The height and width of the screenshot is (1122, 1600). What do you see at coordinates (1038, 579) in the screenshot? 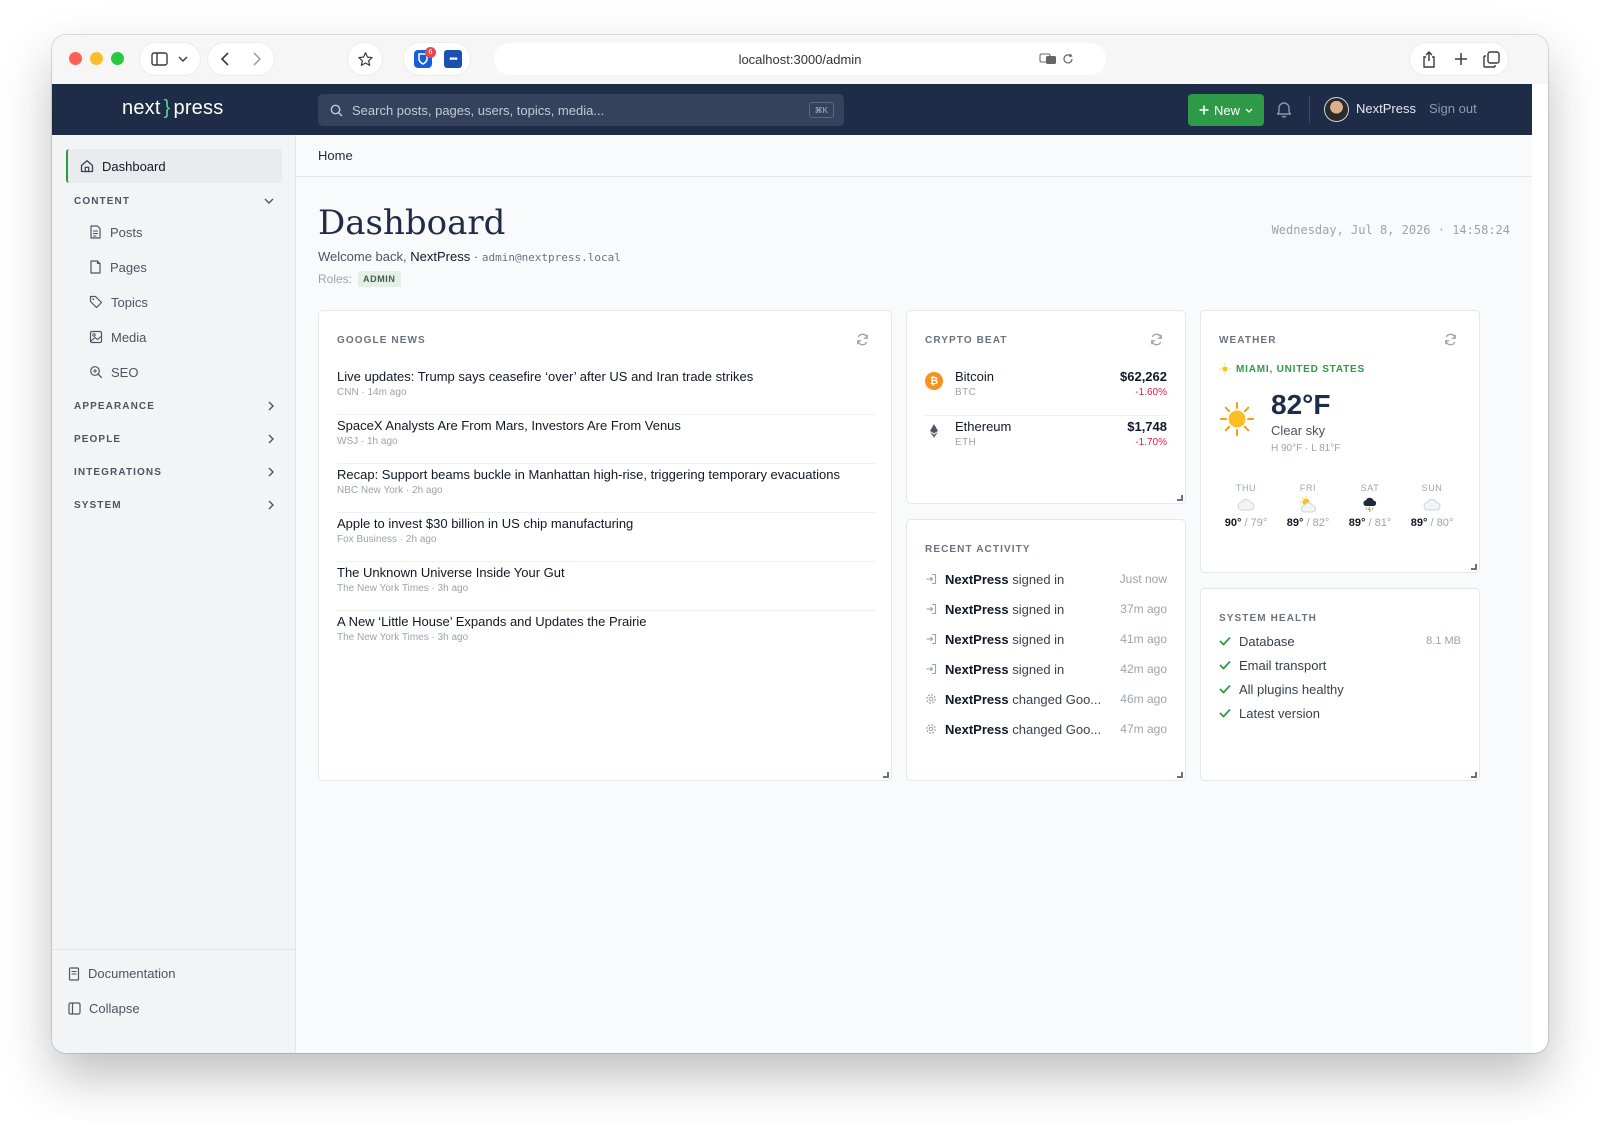
I see `activity-action: signed in` at bounding box center [1038, 579].